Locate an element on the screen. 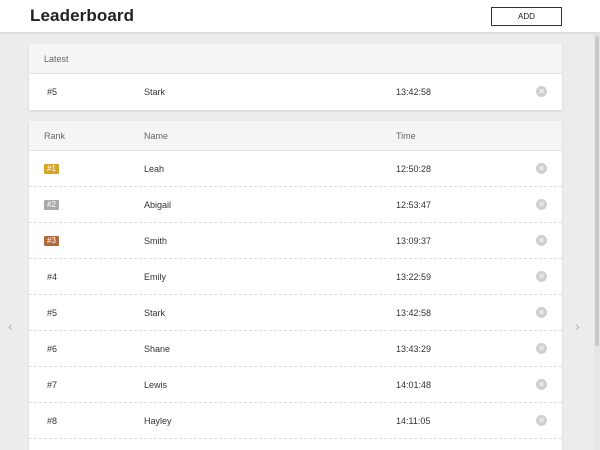  top-bar: Leaderboard ADD is located at coordinates (300, 16).